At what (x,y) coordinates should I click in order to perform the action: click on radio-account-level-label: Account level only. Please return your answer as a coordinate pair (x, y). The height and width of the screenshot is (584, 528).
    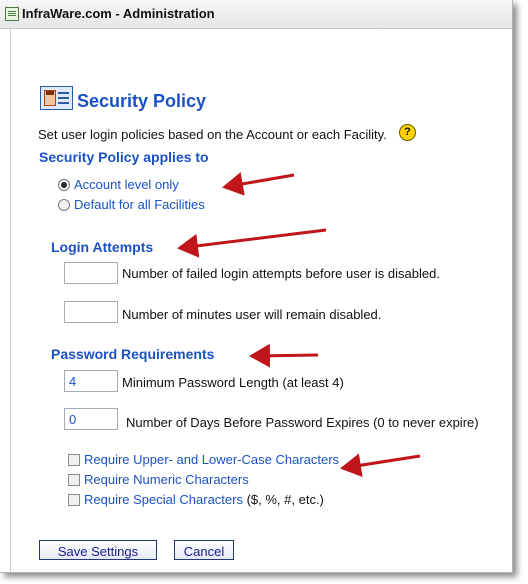
    Looking at the image, I should click on (126, 184).